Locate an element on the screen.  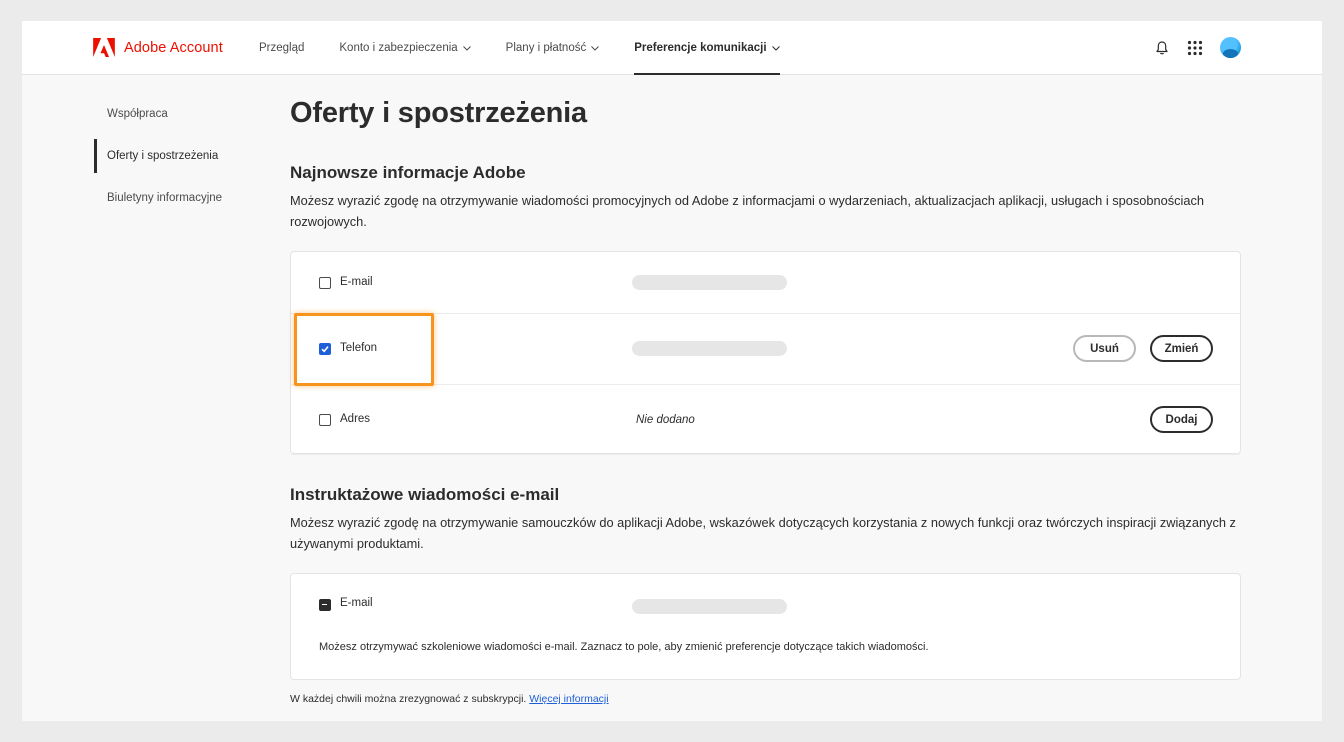
brand: Adobe Account is located at coordinates (158, 47).